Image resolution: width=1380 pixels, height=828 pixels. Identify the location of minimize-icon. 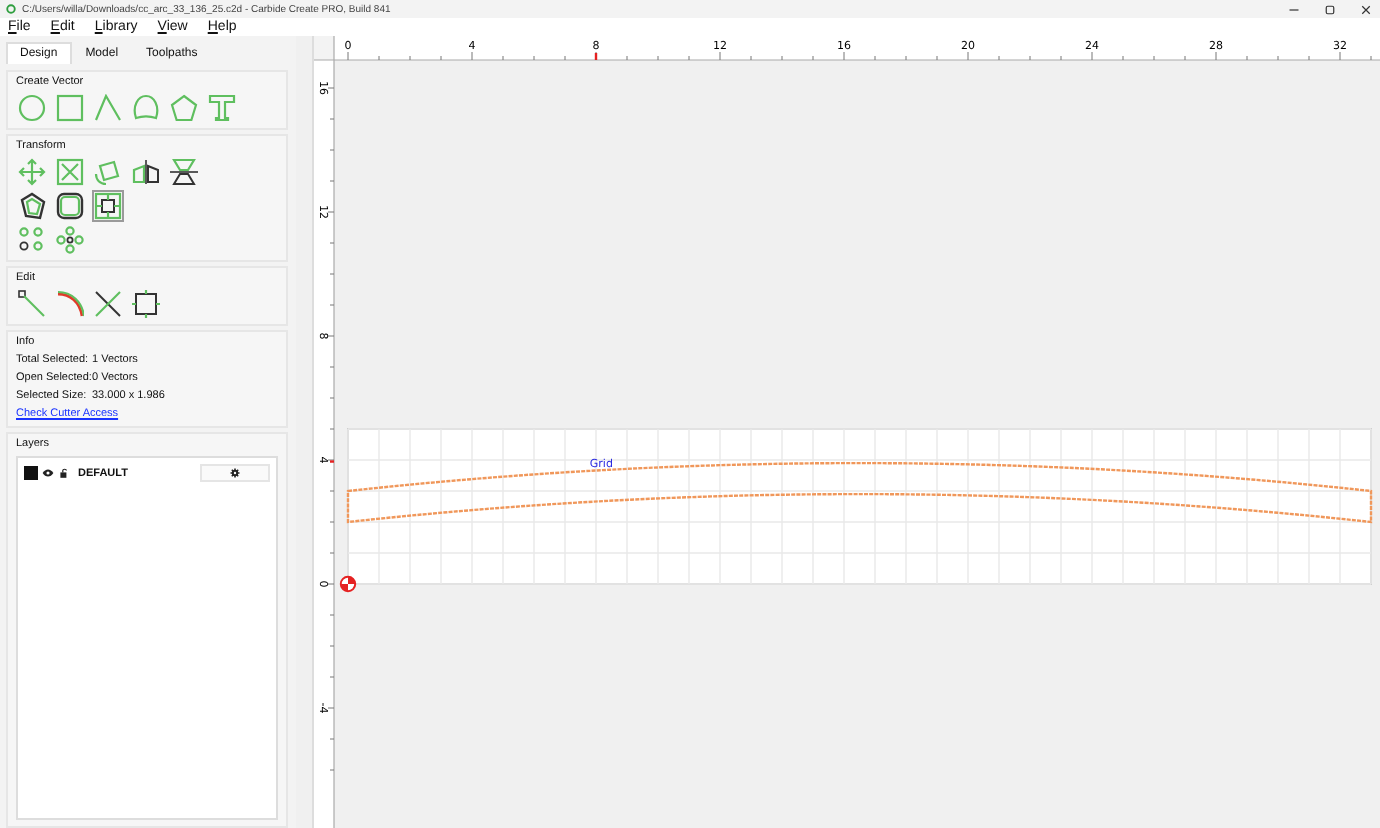
(1294, 9).